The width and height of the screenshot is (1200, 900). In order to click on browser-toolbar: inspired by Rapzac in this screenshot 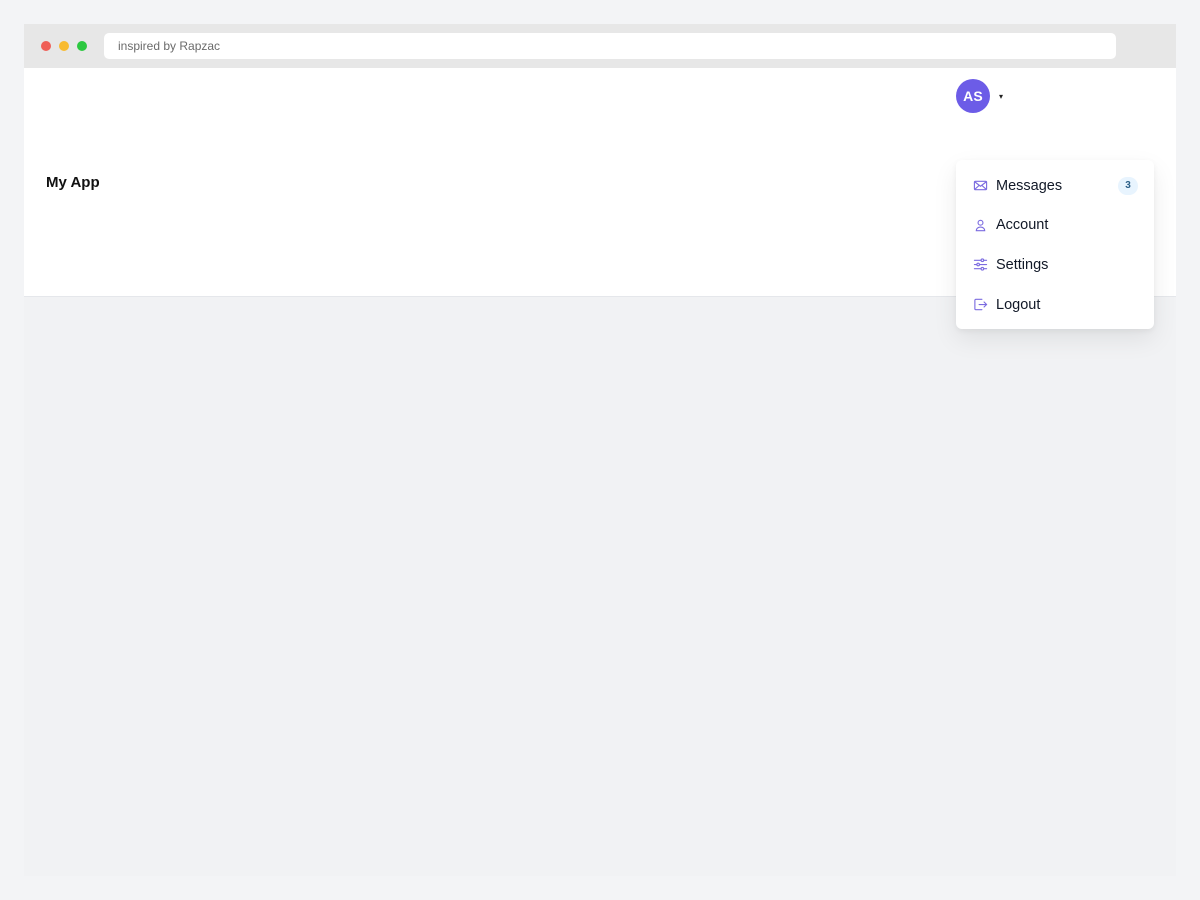, I will do `click(600, 46)`.